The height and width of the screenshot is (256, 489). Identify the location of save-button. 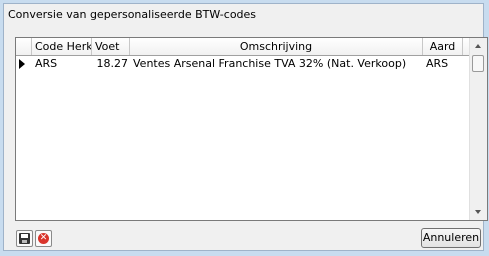
(24, 238).